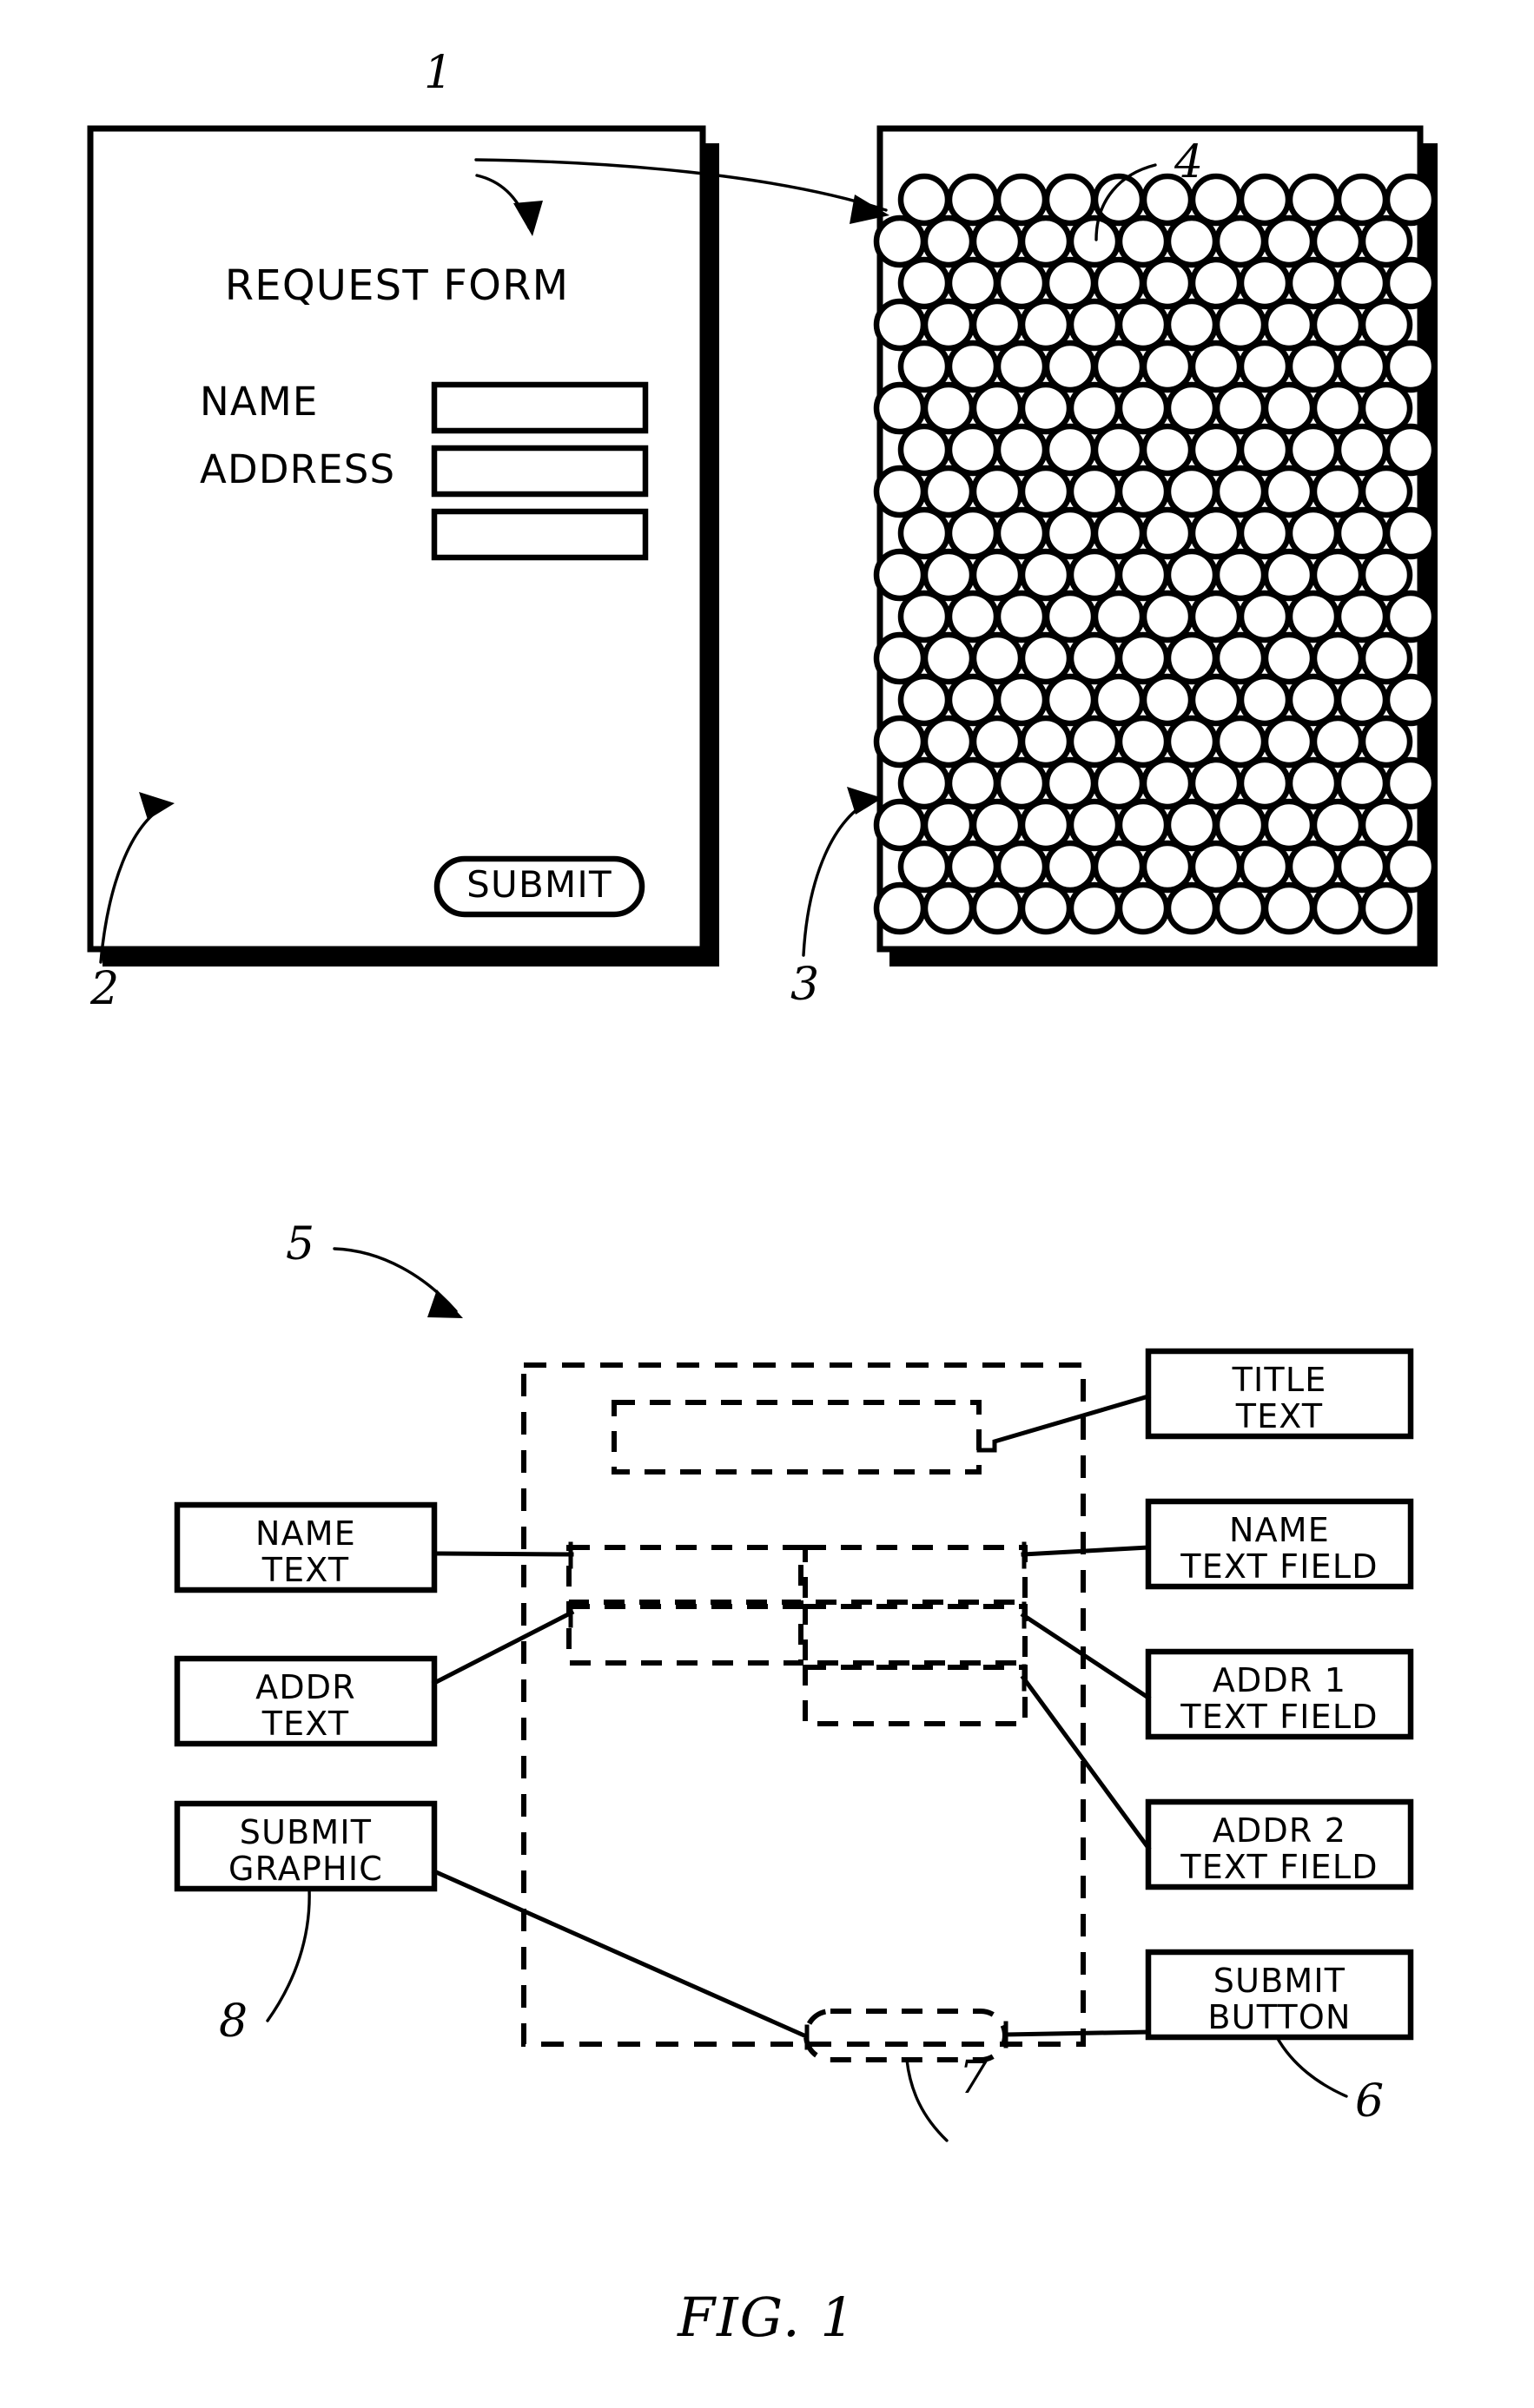 The width and height of the screenshot is (1534, 2408). I want to click on name-text-box-line1: NAME, so click(305, 1533).